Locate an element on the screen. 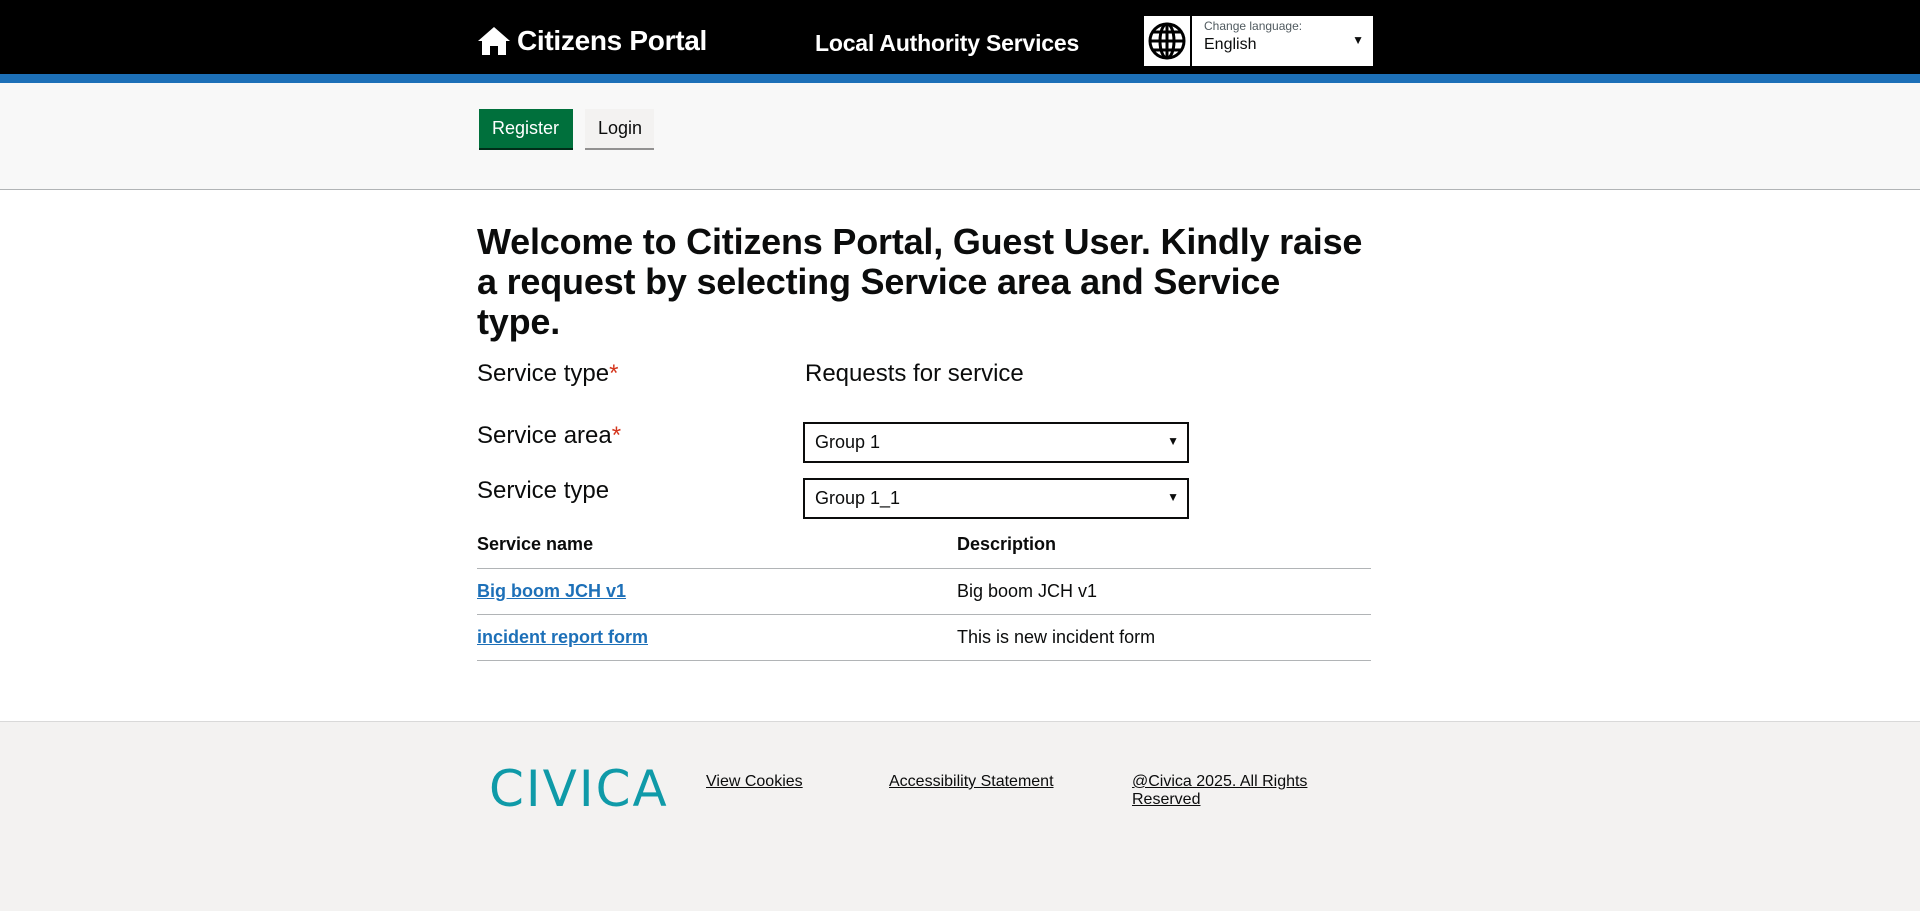 The width and height of the screenshot is (1920, 911). column-header-description: Description is located at coordinates (1007, 544).